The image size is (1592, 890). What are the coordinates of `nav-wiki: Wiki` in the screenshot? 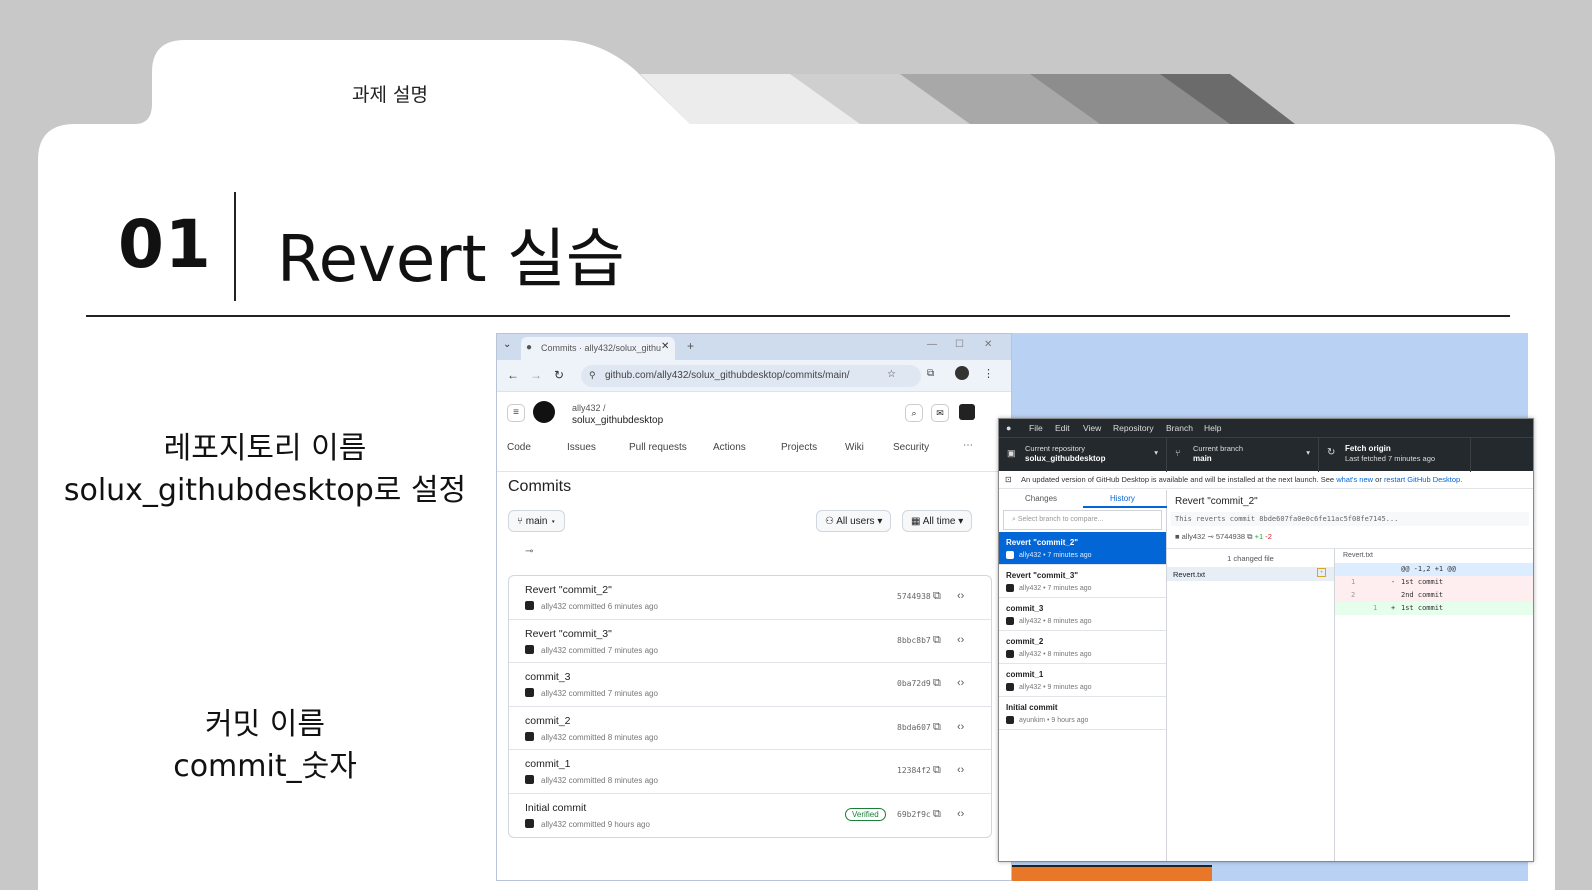 It's located at (854, 447).